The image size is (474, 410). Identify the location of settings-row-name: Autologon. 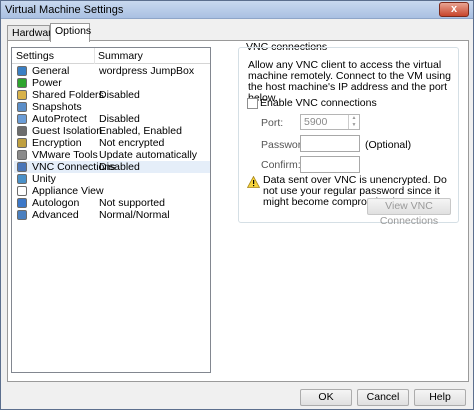
(56, 203).